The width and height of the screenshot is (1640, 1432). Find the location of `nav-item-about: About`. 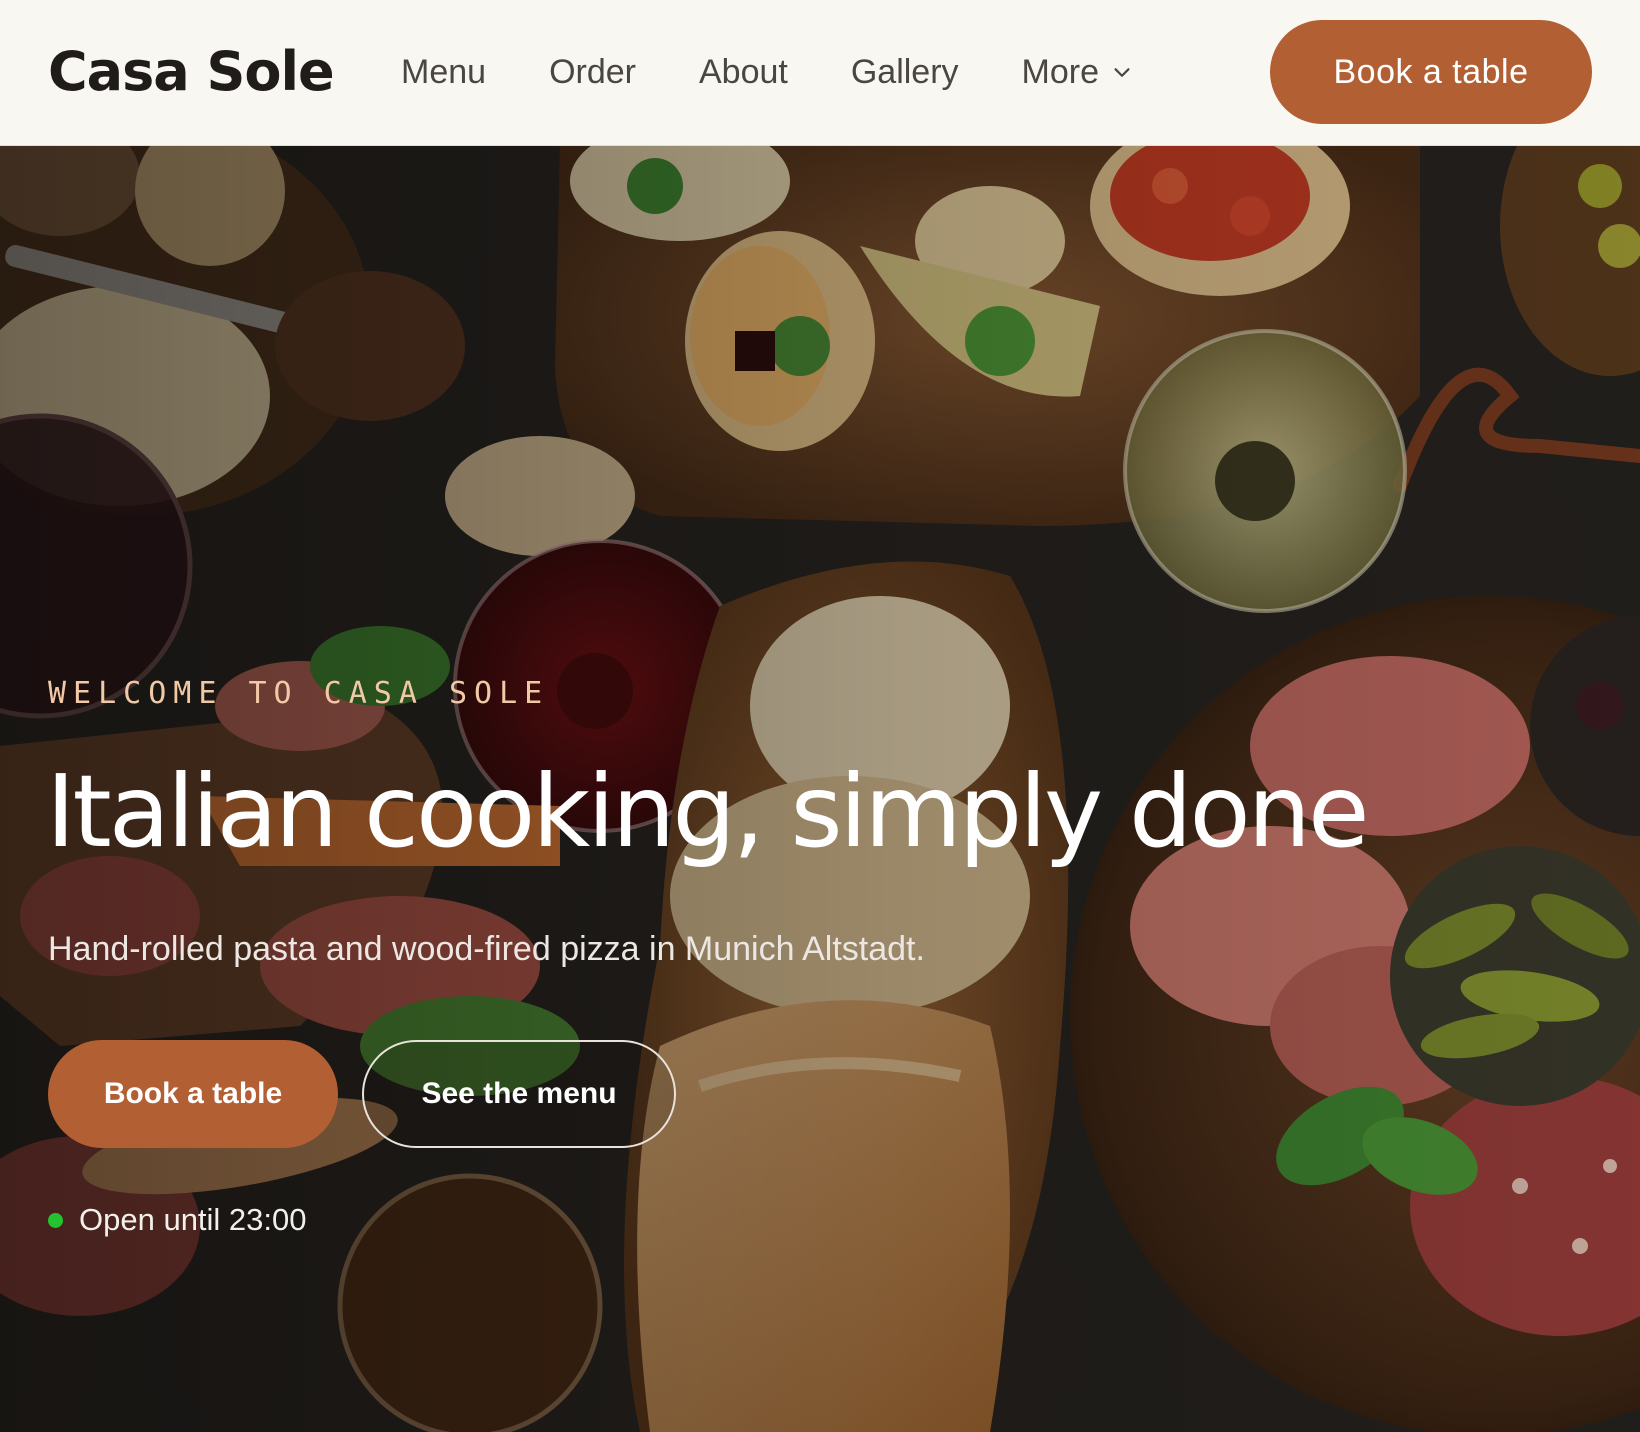

nav-item-about: About is located at coordinates (743, 72).